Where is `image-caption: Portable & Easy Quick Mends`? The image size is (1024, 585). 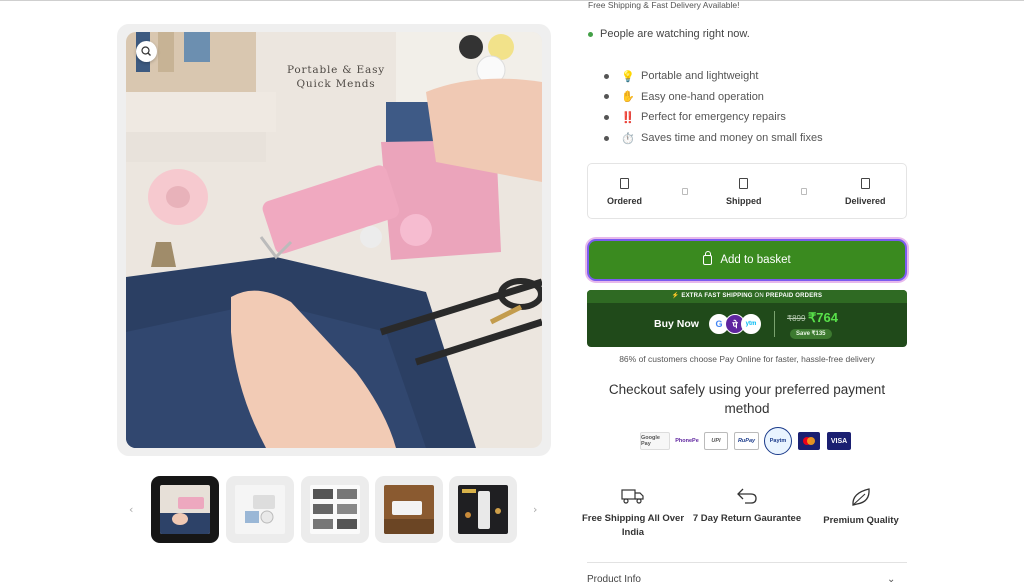
image-caption: Portable & Easy Quick Mends is located at coordinates (336, 77).